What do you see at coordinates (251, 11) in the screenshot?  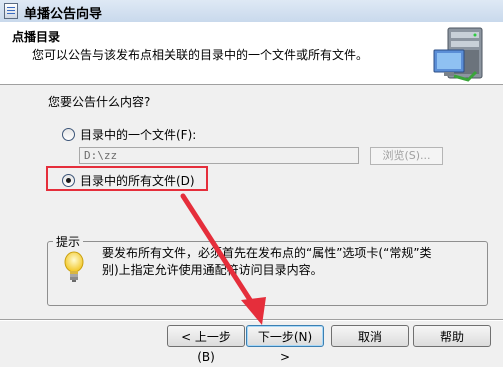 I see `title-bar: 单播公告向导` at bounding box center [251, 11].